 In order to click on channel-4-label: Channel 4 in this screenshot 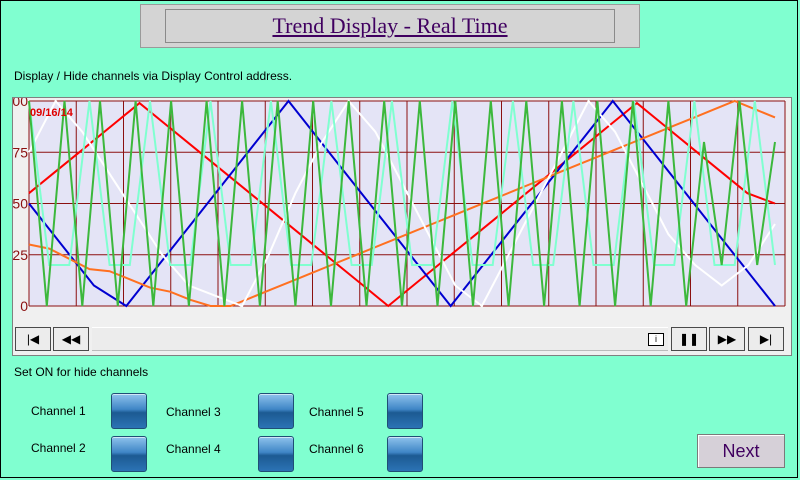, I will do `click(193, 449)`.